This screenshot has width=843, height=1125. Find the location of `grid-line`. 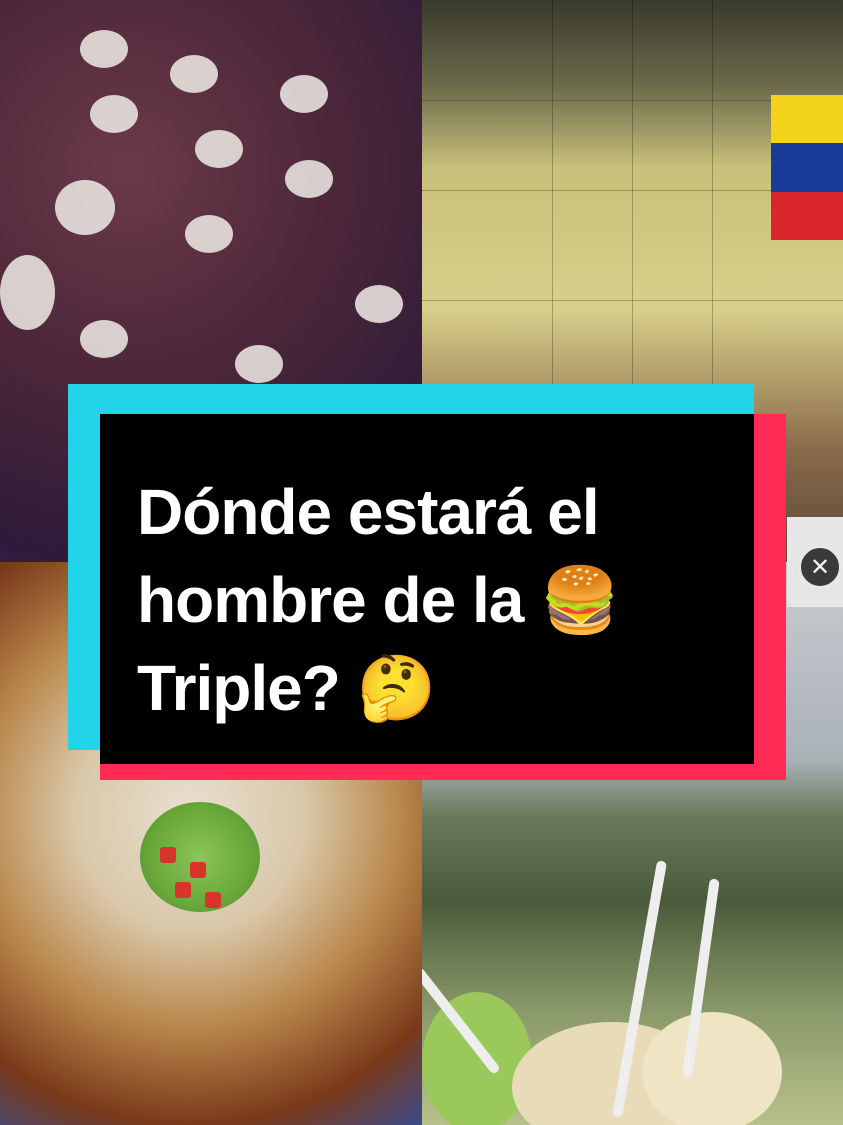

grid-line is located at coordinates (632, 300).